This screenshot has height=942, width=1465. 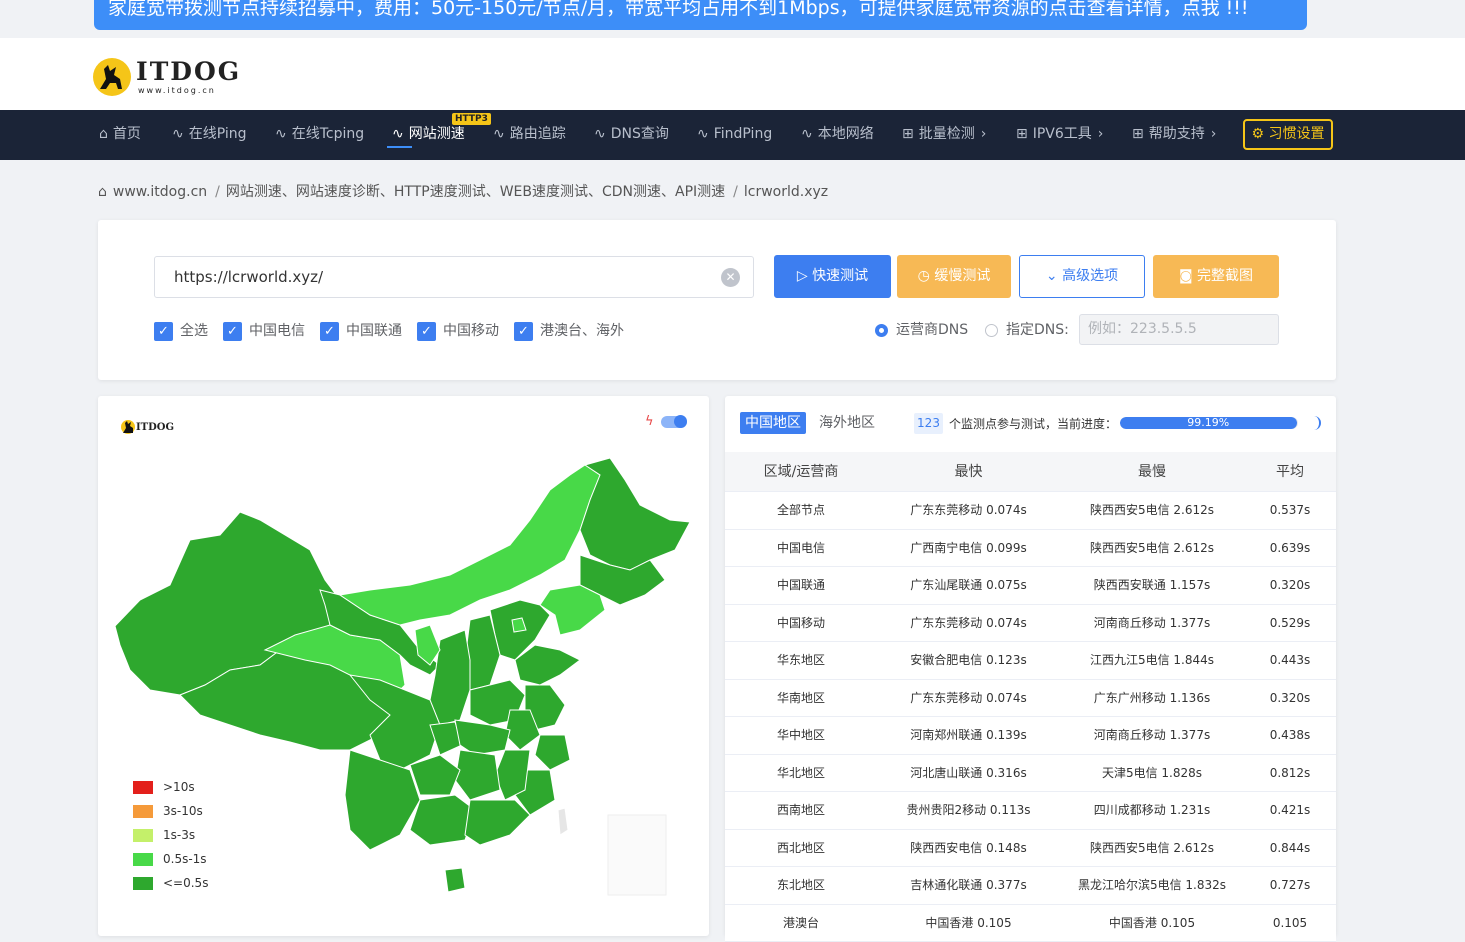 I want to click on clear-icon: ✕, so click(x=730, y=277).